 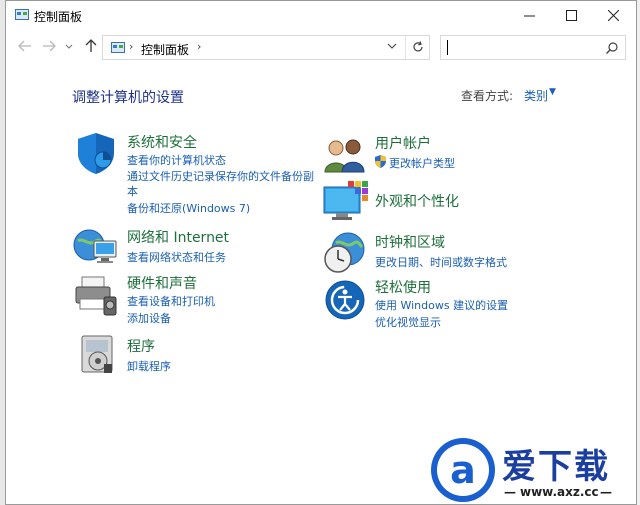 I want to click on recent-locations-button, so click(x=69, y=48).